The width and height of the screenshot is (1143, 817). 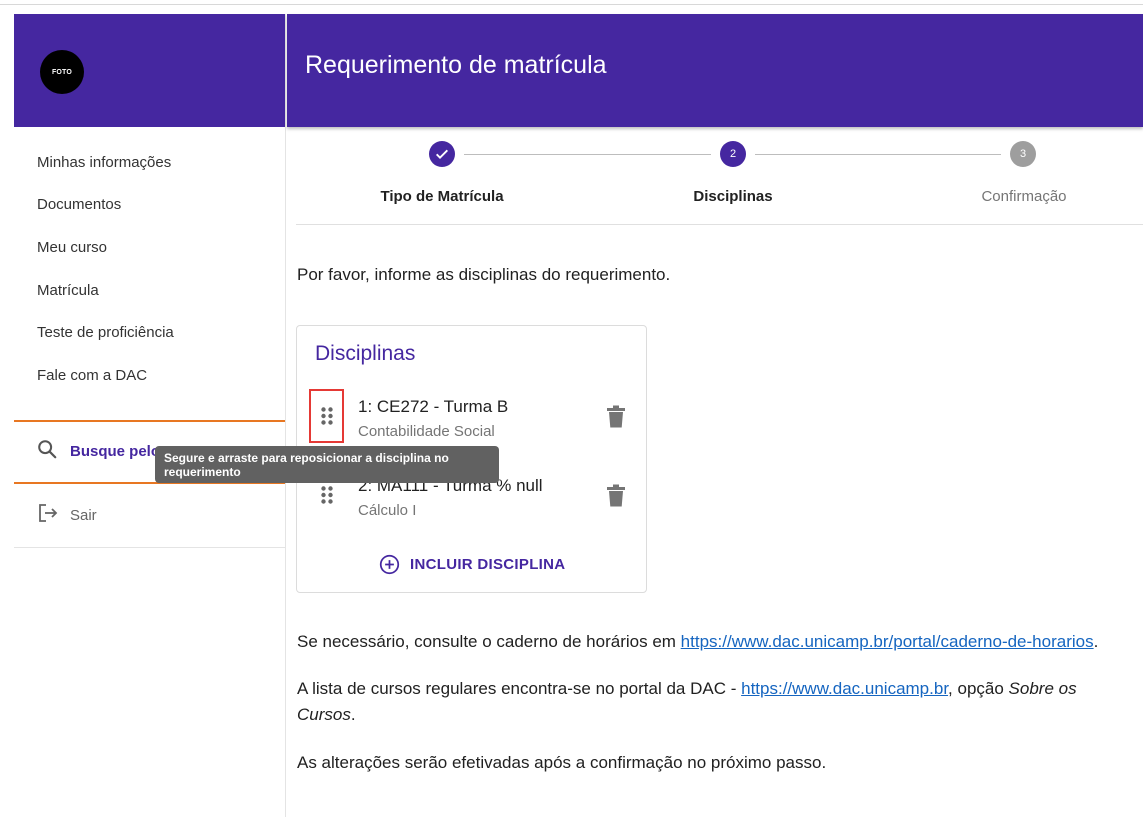 I want to click on add-discipline-button: INCLUIR DISCIPLINA, so click(x=472, y=564).